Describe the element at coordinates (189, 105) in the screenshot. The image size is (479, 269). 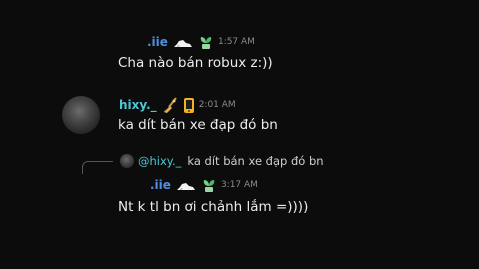
I see `phone-icon` at that location.